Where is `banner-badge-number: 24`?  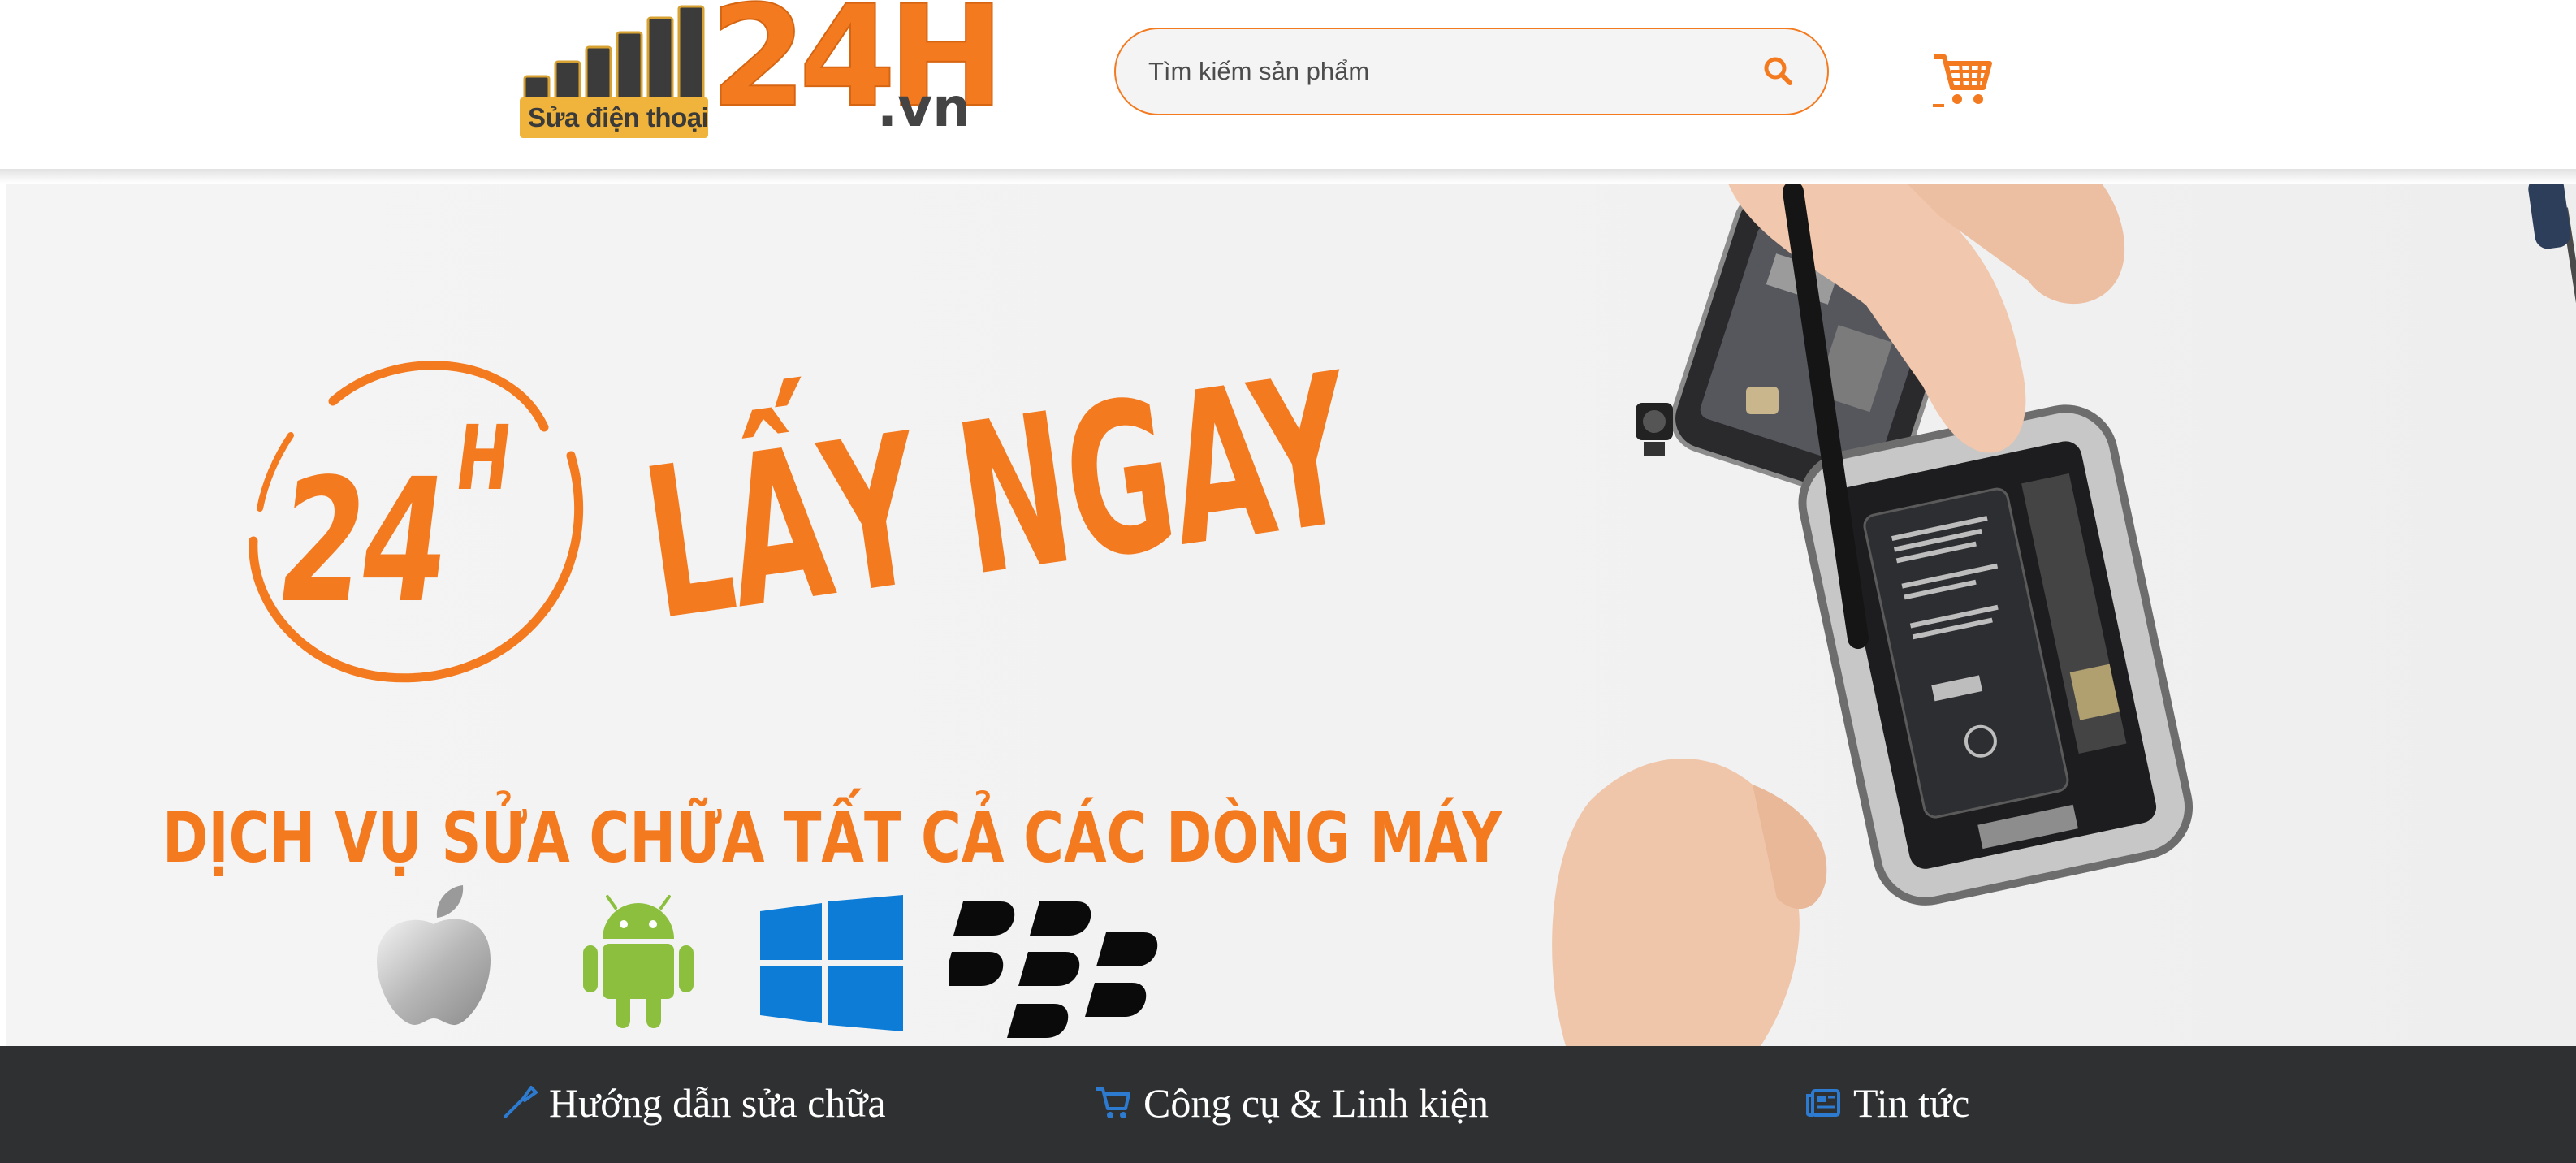 banner-badge-number: 24 is located at coordinates (362, 541).